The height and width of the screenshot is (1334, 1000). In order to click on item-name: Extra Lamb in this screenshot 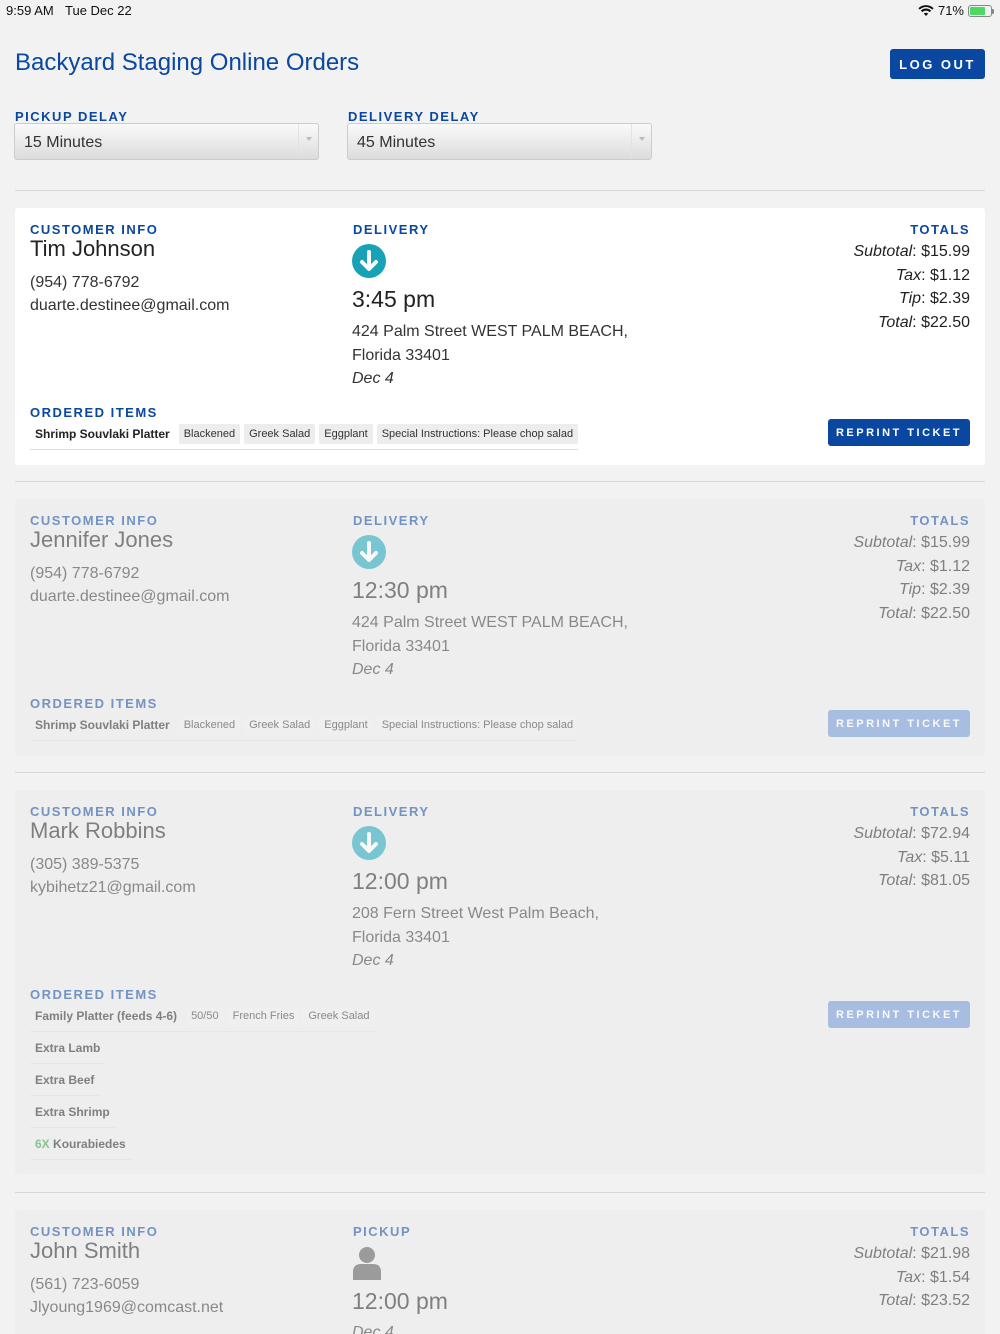, I will do `click(68, 1048)`.